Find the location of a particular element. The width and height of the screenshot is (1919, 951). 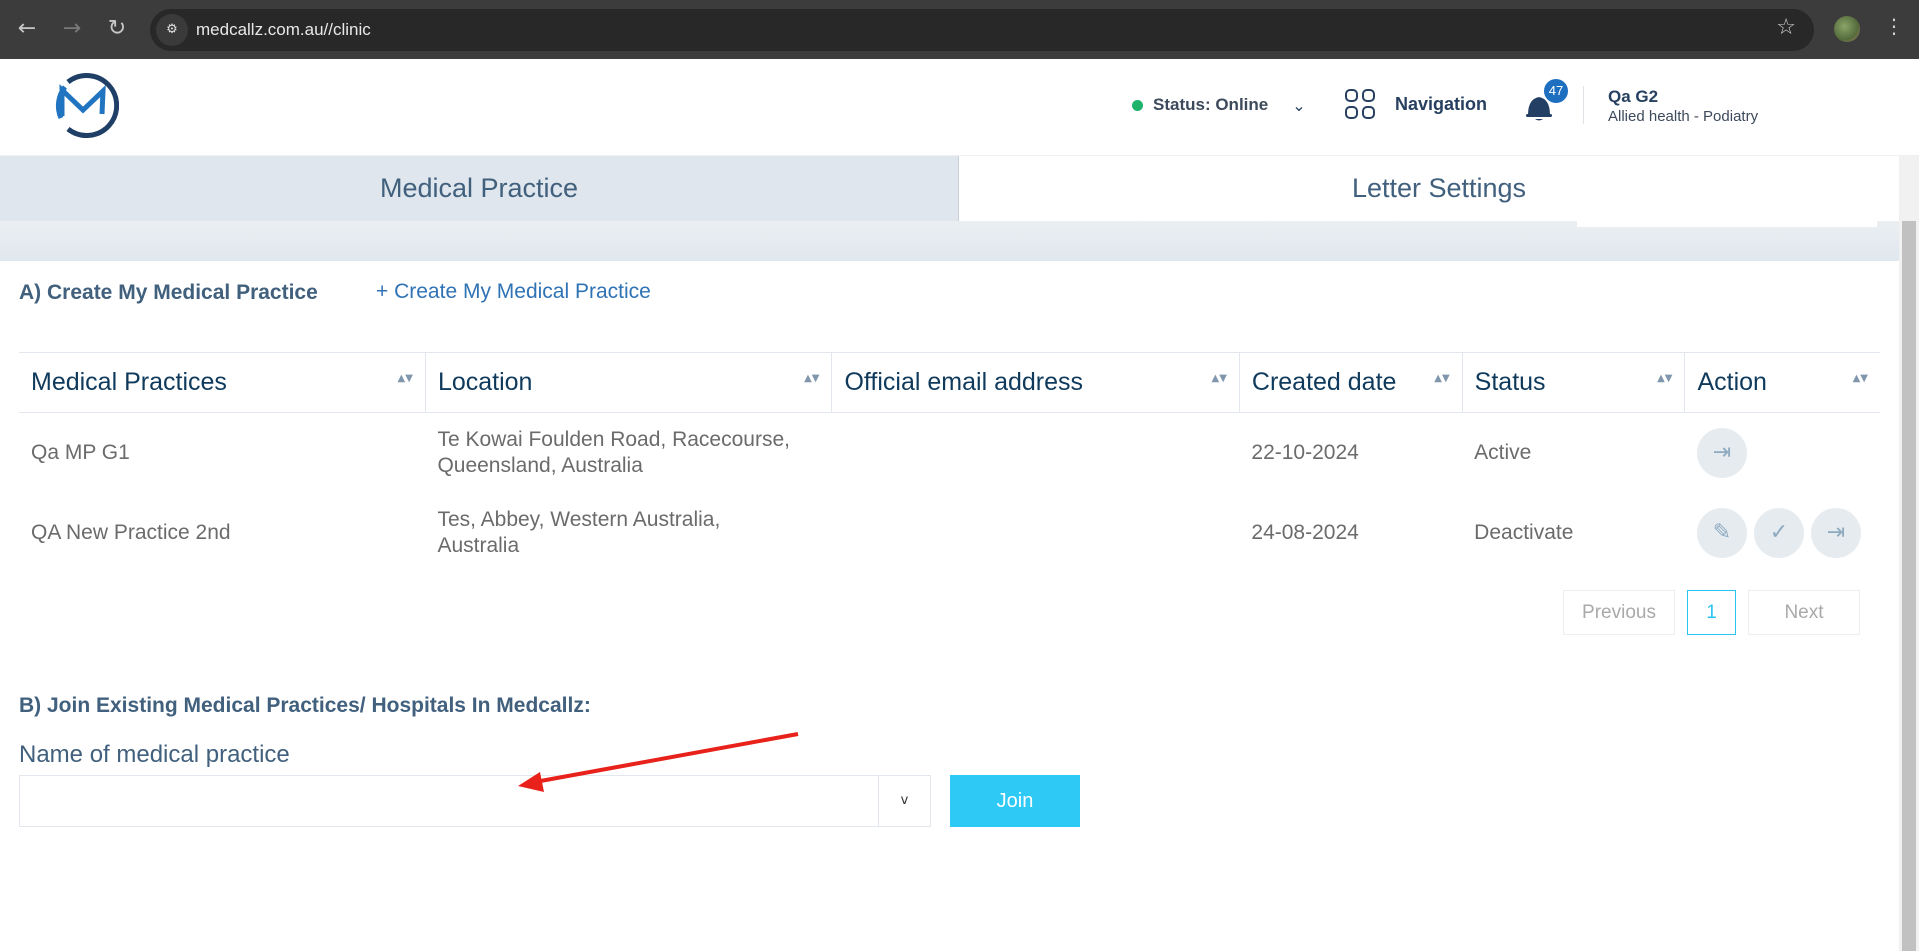

cell-location: Tes, Abbey, Western Australia, Australia is located at coordinates (579, 532).